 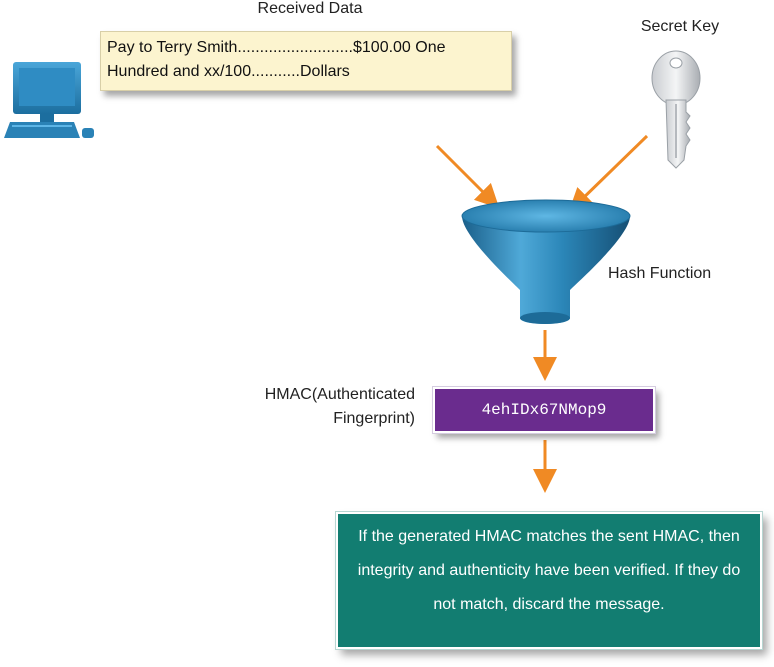 What do you see at coordinates (608, 173) in the screenshot?
I see `arrow-key-to-hash` at bounding box center [608, 173].